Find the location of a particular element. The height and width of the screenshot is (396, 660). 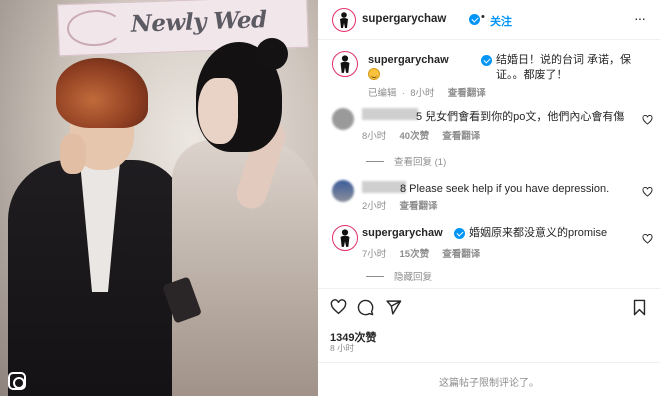

commenter-avatar is located at coordinates (345, 238).